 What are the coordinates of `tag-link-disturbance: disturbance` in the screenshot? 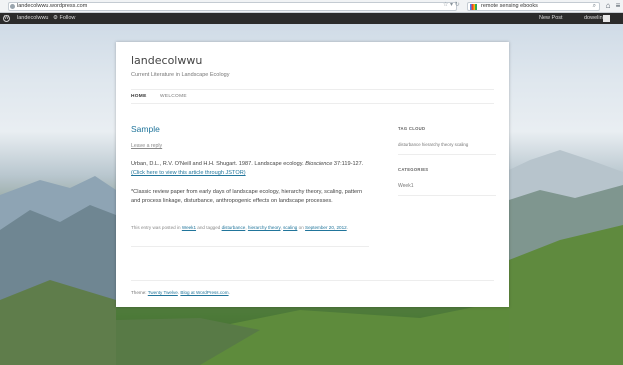 It's located at (234, 227).